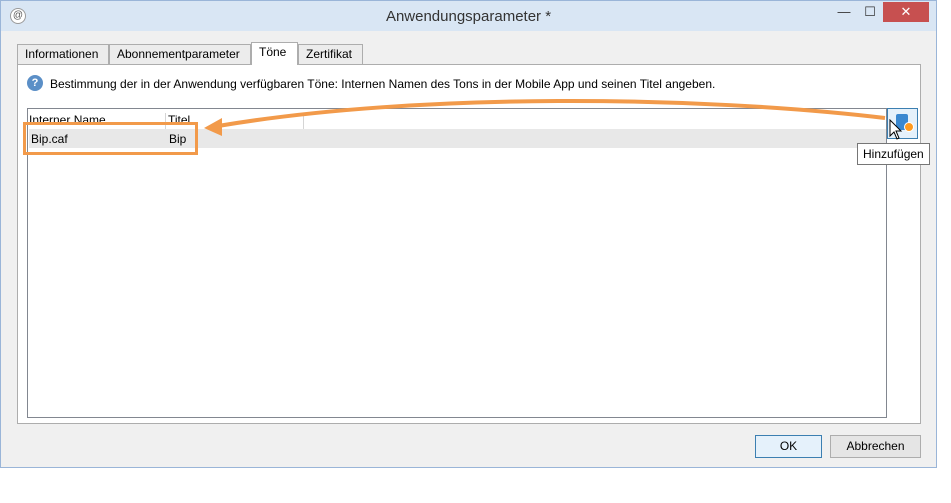 Image resolution: width=951 pixels, height=503 pixels. What do you see at coordinates (110, 138) in the screenshot?
I see `annotation-highlight-box` at bounding box center [110, 138].